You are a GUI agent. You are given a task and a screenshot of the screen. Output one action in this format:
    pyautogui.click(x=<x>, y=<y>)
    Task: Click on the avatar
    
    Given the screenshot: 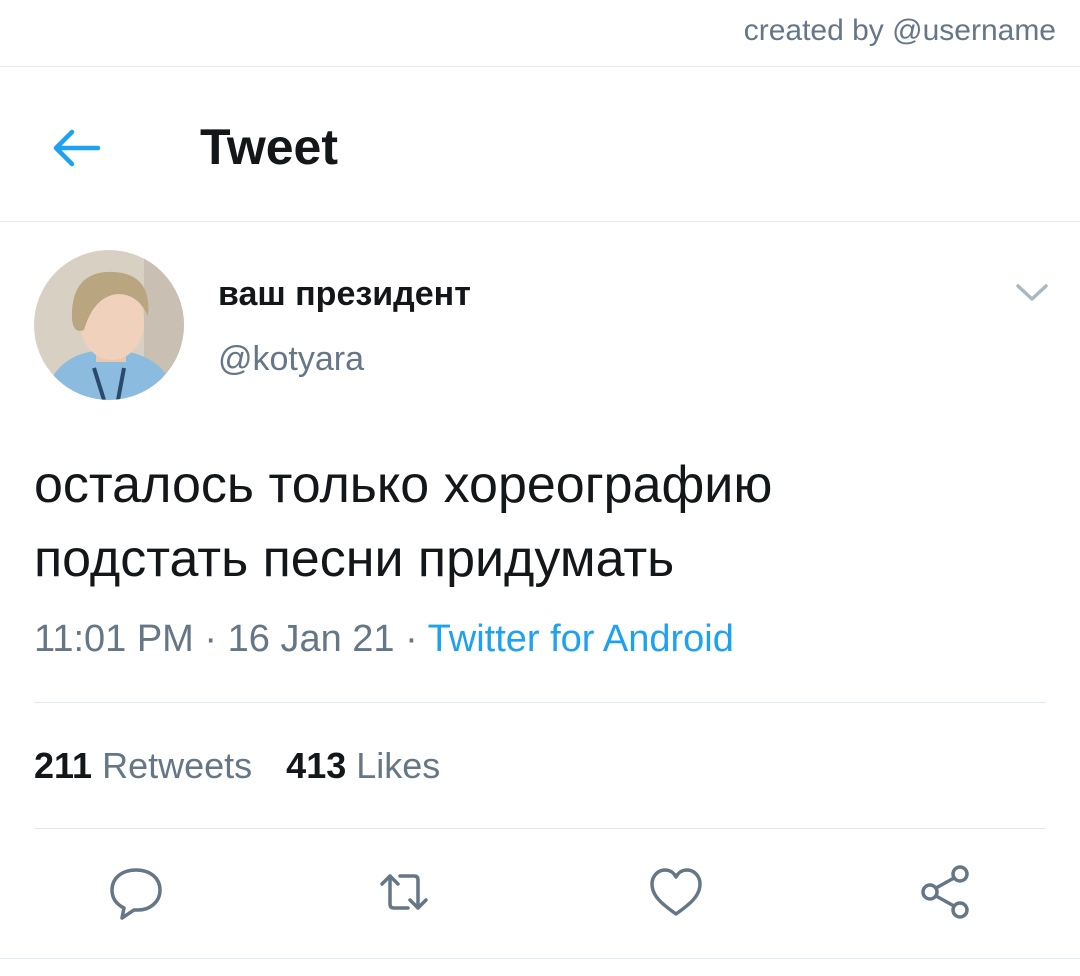 What is the action you would take?
    pyautogui.click(x=109, y=325)
    